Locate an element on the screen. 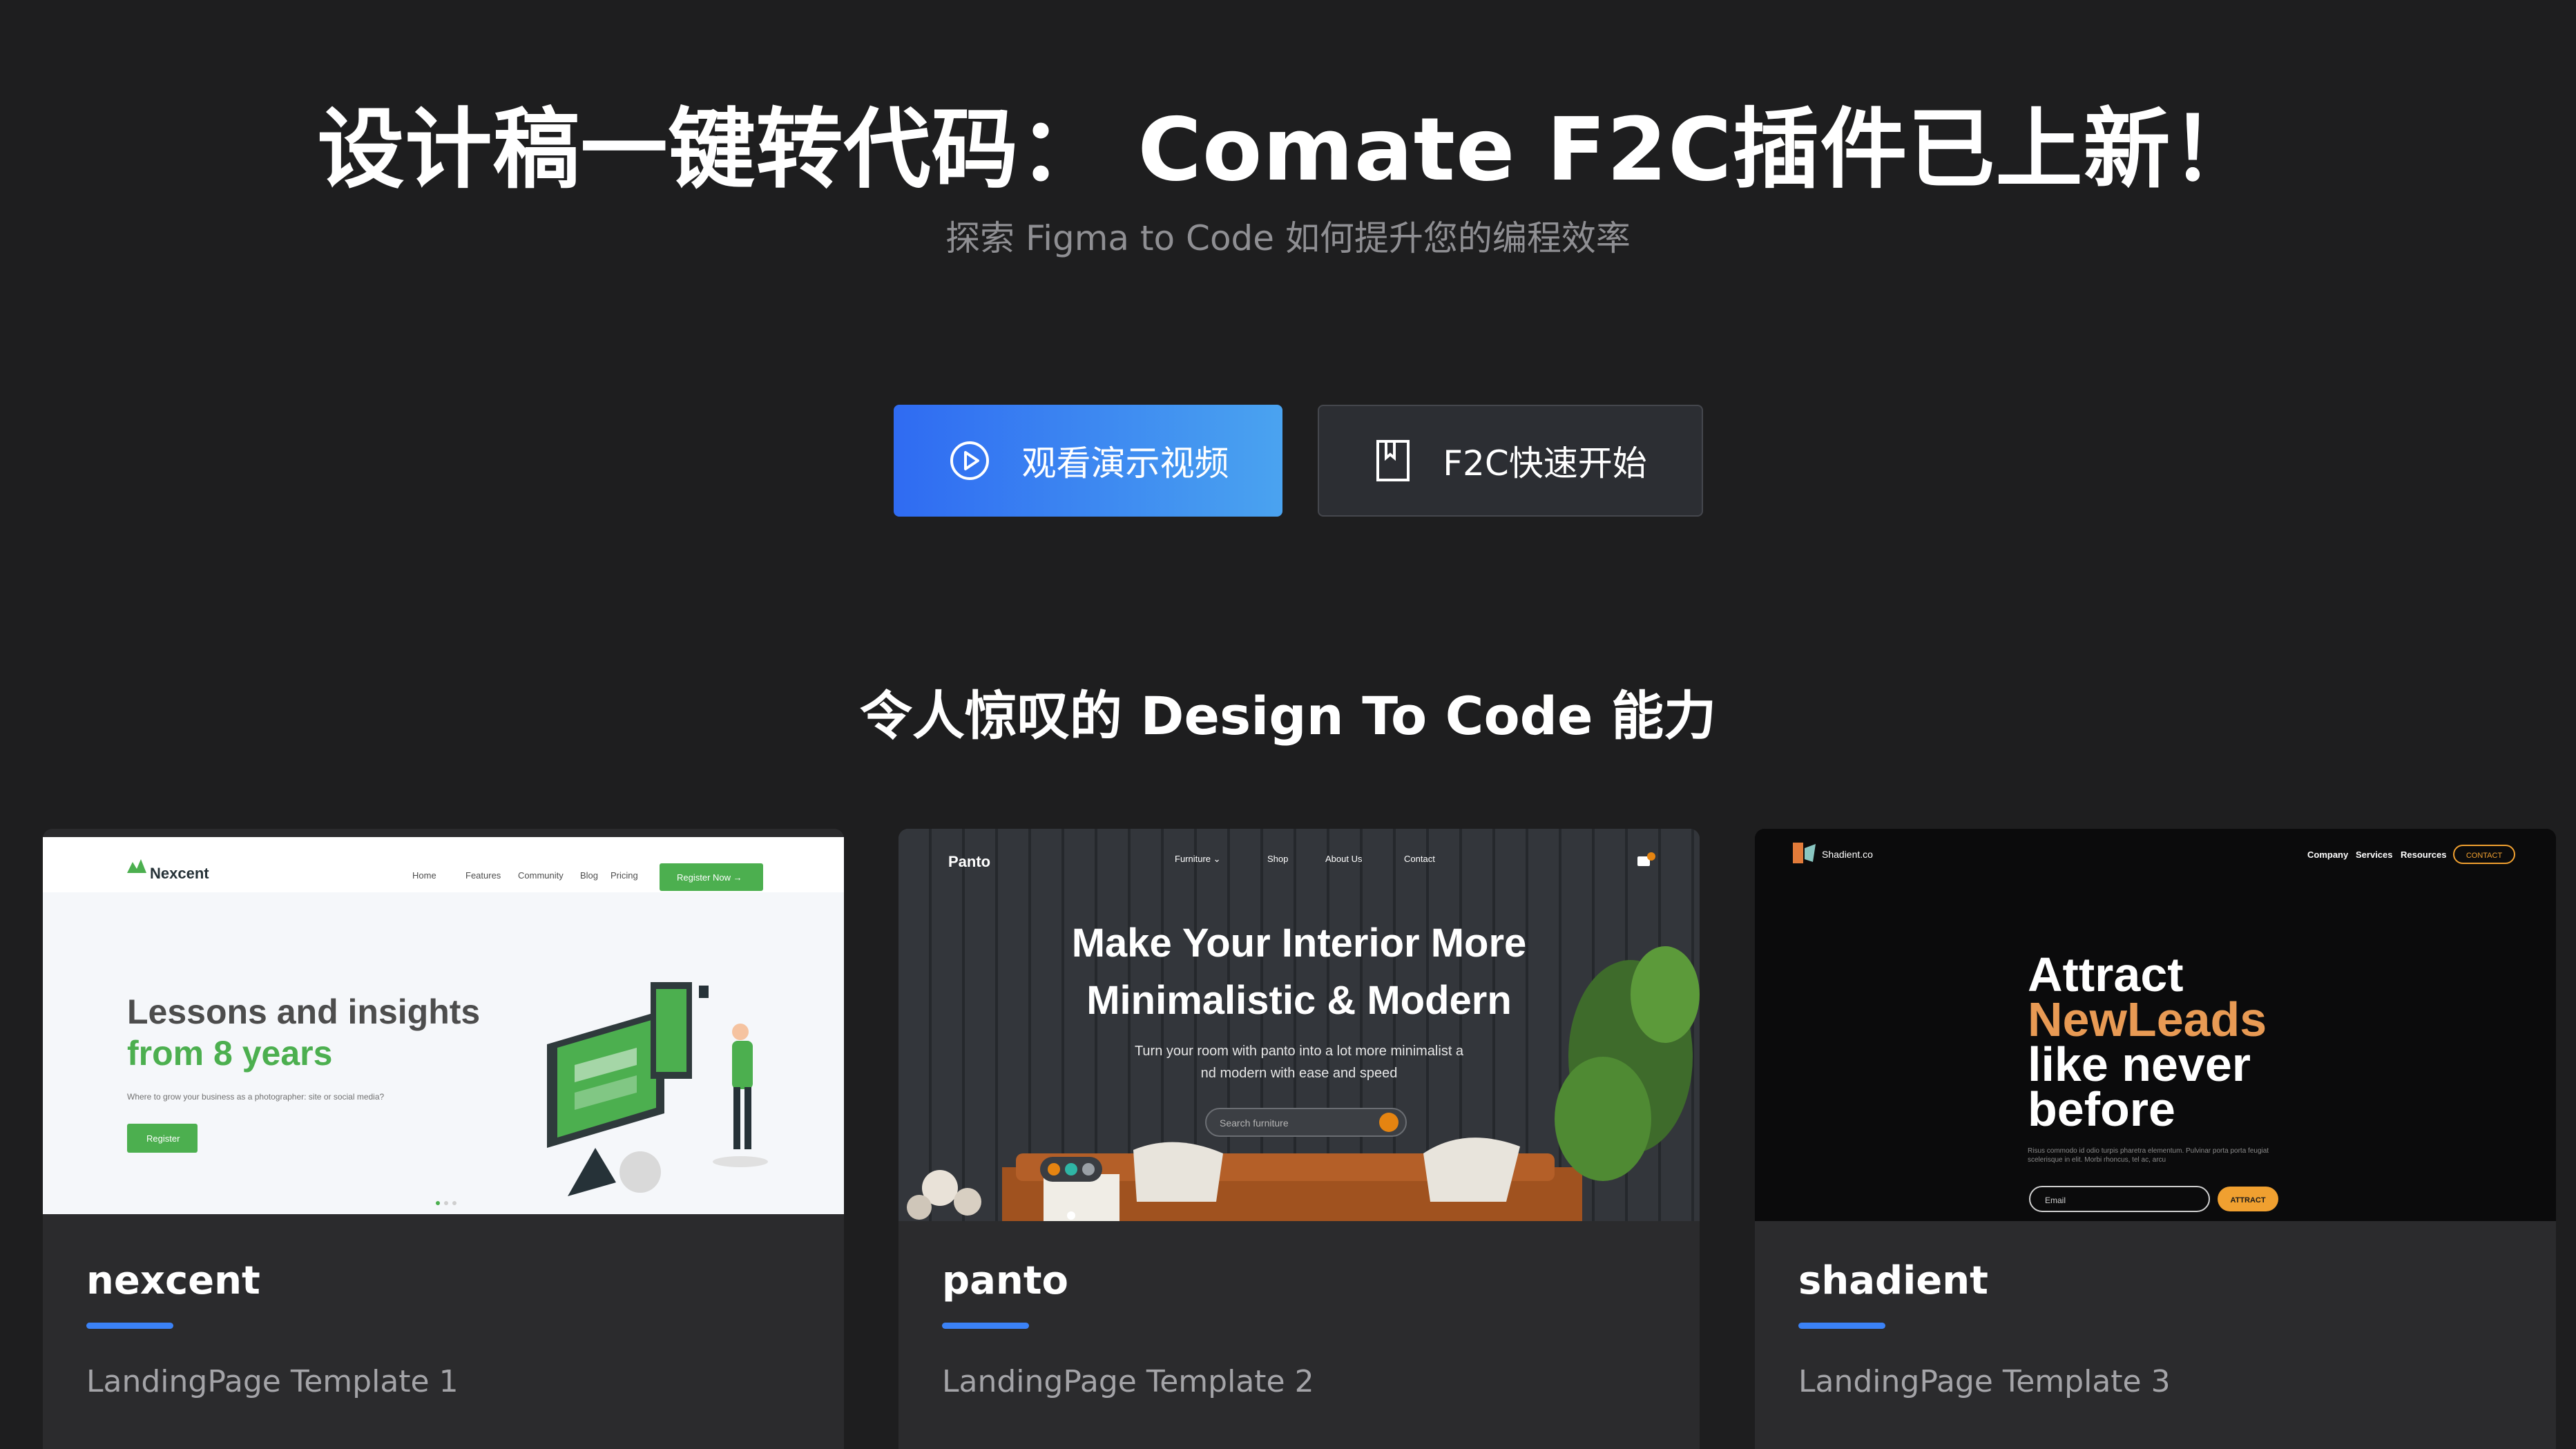 This screenshot has width=2576, height=1449. shadient-email-placeholder: Email is located at coordinates (2055, 1200).